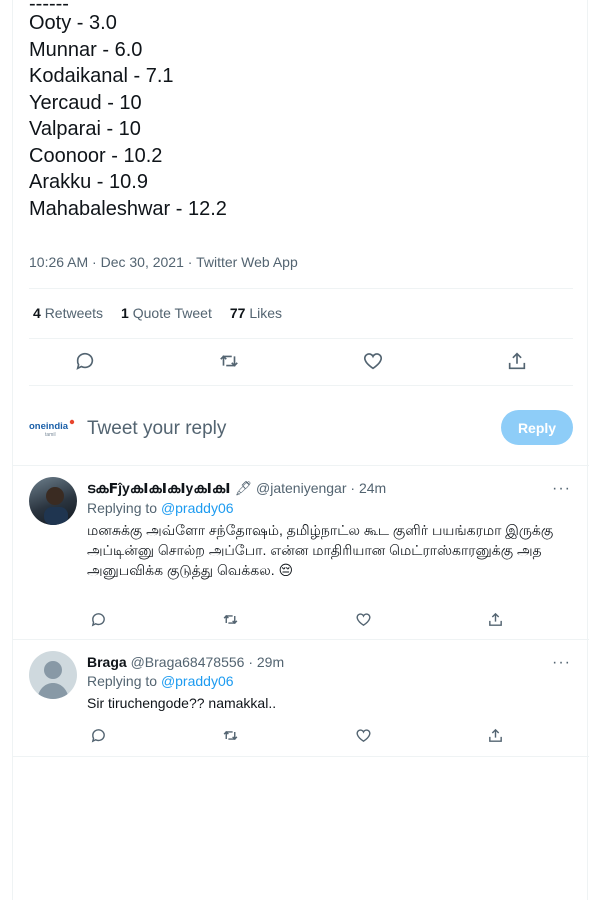 Image resolution: width=600 pixels, height=900 pixels. What do you see at coordinates (208, 662) in the screenshot?
I see `reply-handle: @Braga68478556 · 29m` at bounding box center [208, 662].